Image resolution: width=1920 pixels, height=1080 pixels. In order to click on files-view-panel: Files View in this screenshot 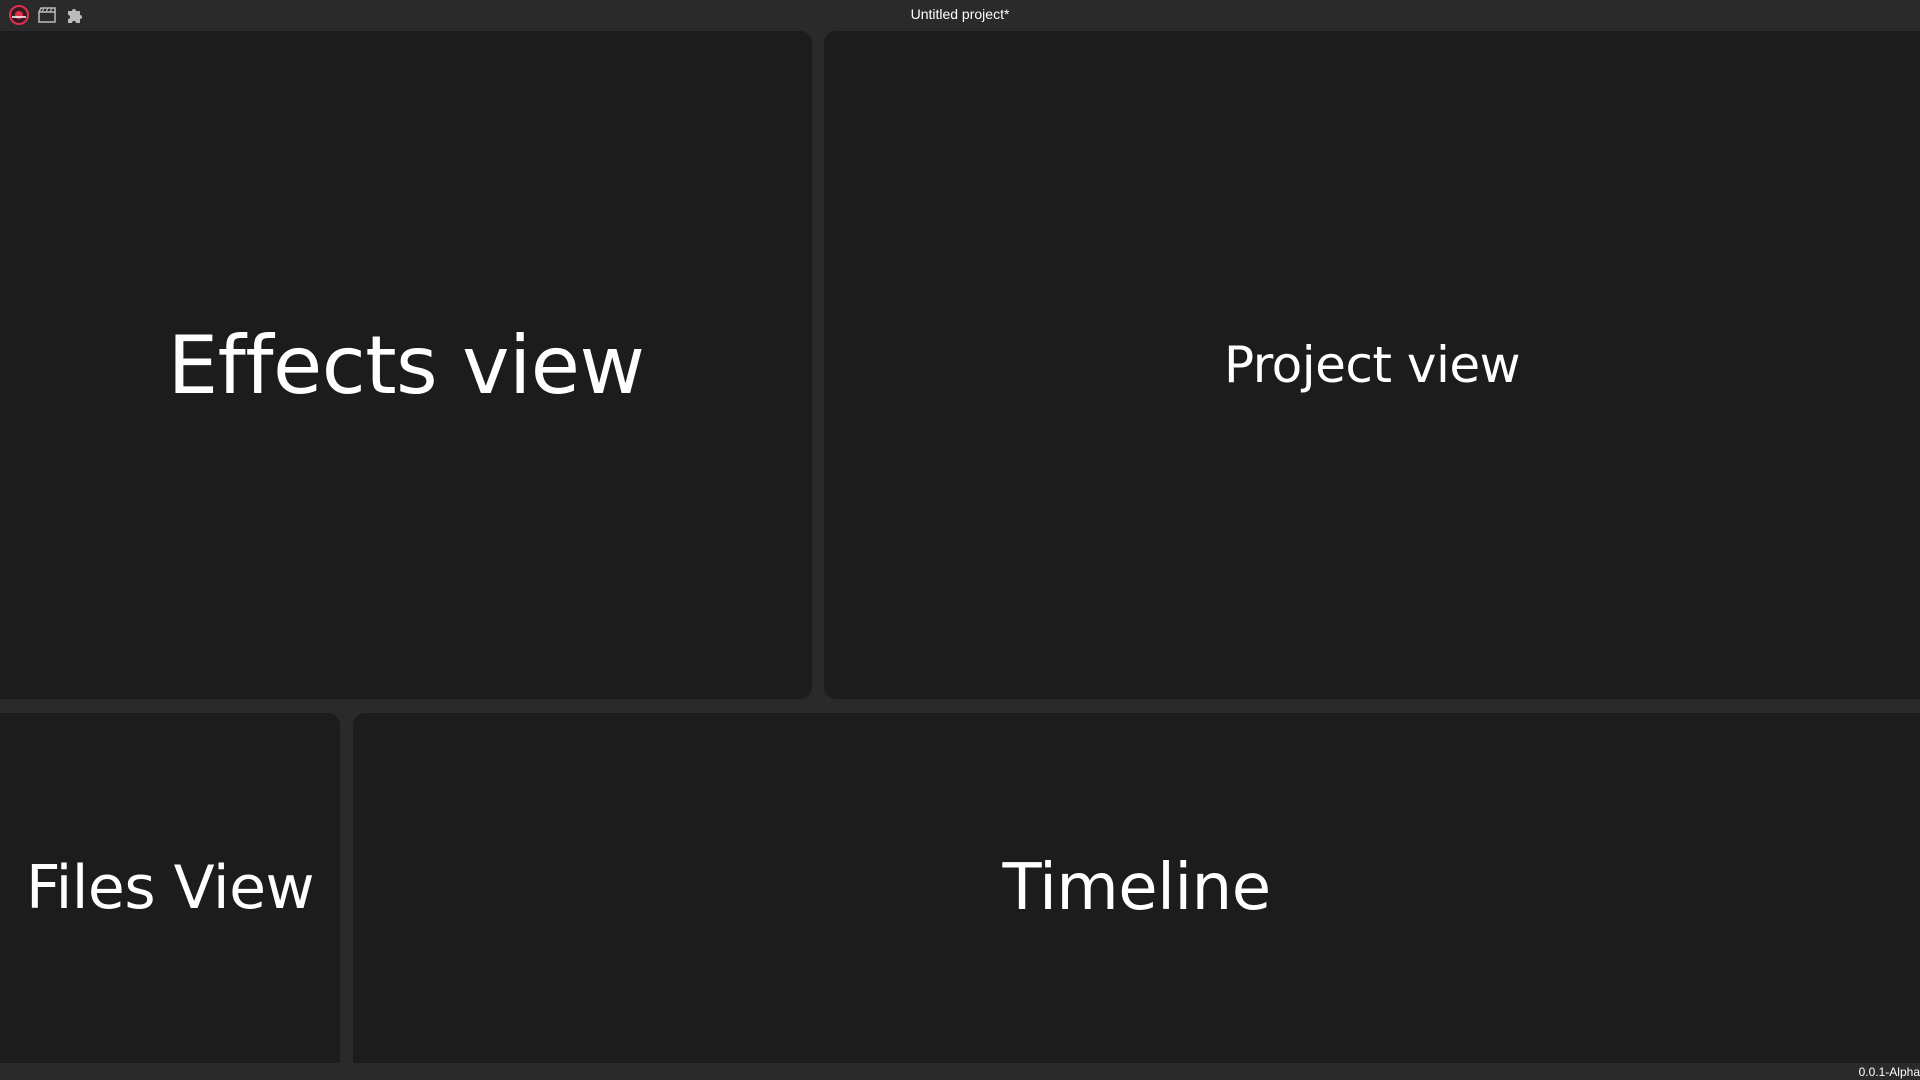, I will do `click(170, 888)`.